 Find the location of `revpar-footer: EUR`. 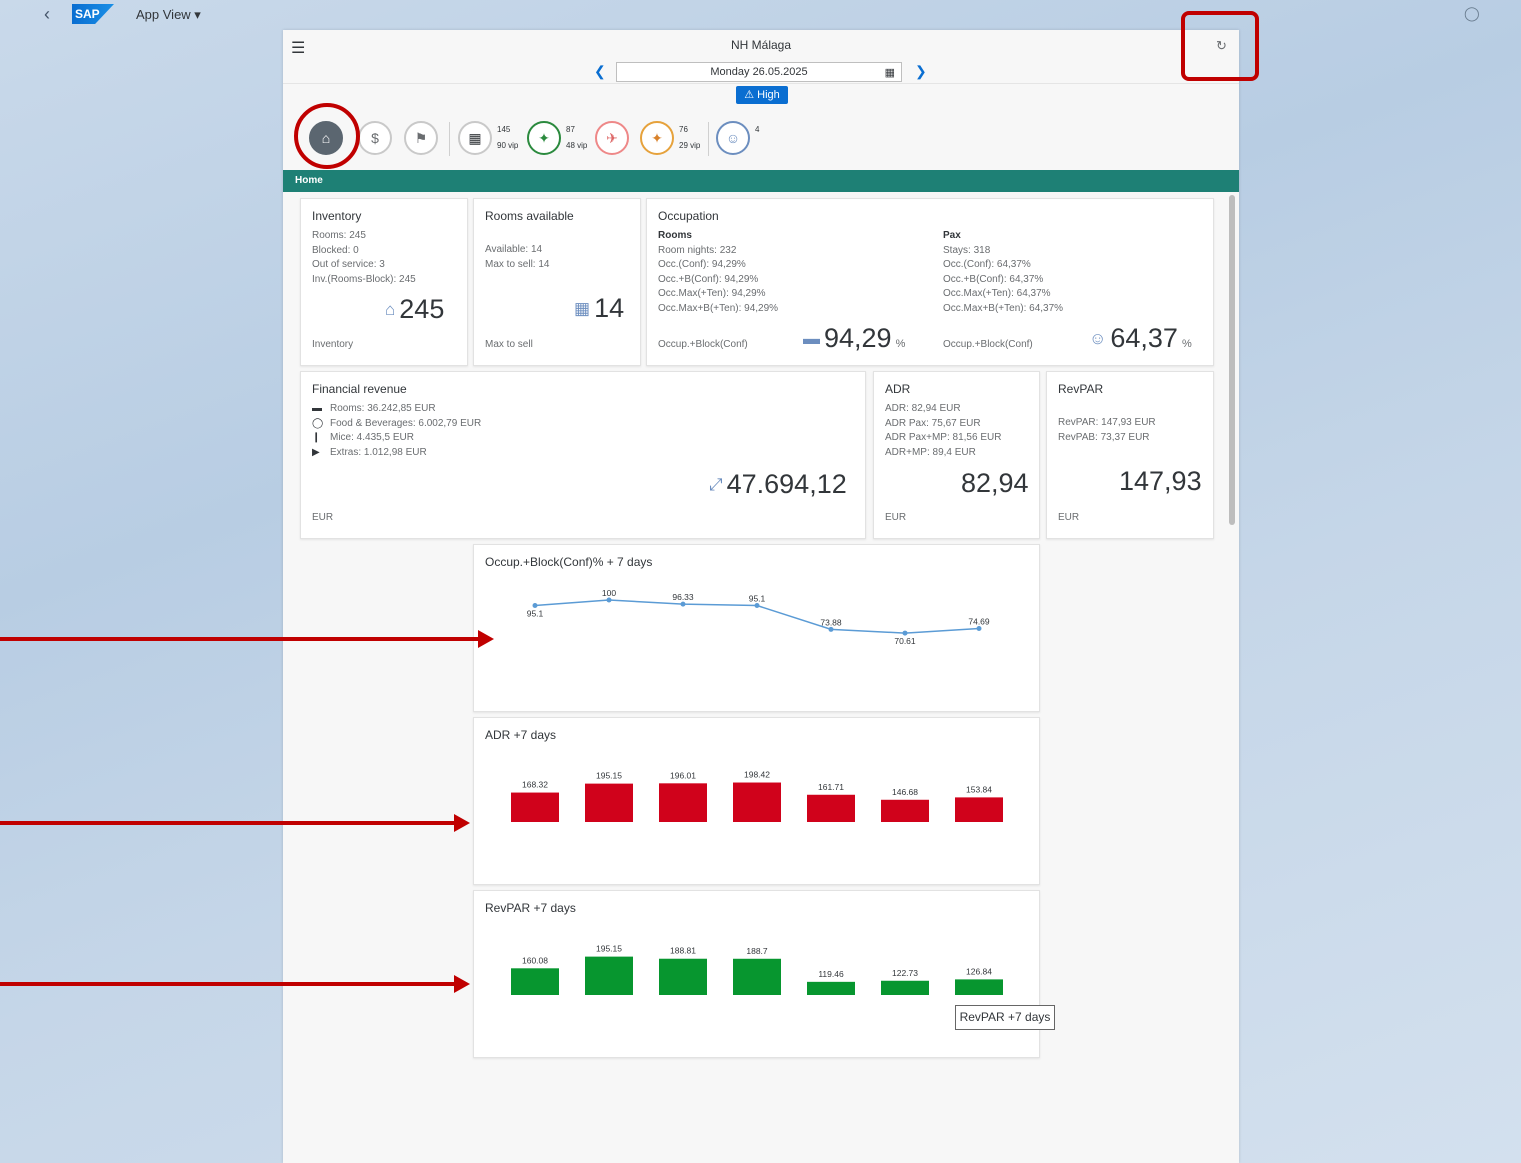

revpar-footer: EUR is located at coordinates (1069, 517).